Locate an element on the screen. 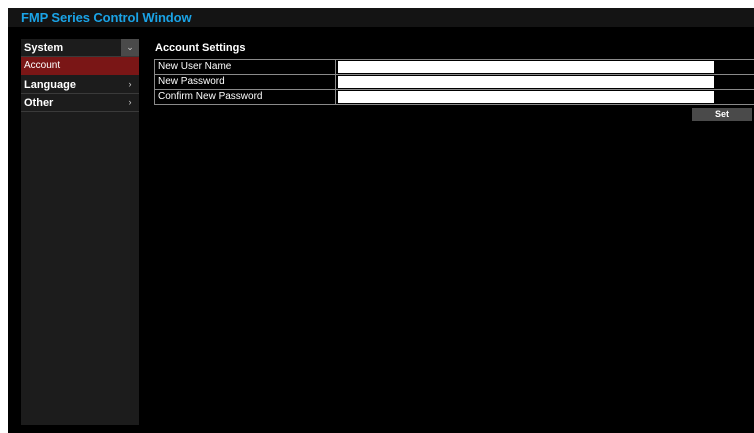 This screenshot has height=433, width=754. form-row-new-password: New Password is located at coordinates (454, 82).